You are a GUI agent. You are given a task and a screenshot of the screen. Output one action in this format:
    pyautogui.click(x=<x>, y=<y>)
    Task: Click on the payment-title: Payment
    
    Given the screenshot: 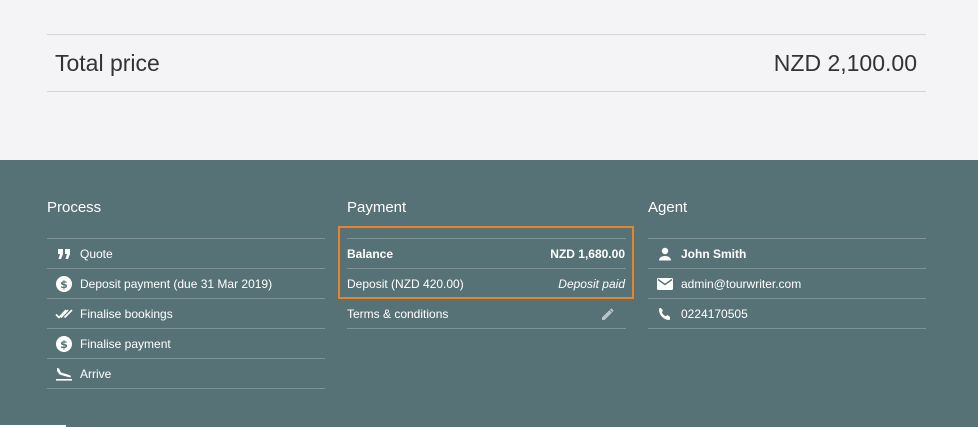 What is the action you would take?
    pyautogui.click(x=377, y=207)
    